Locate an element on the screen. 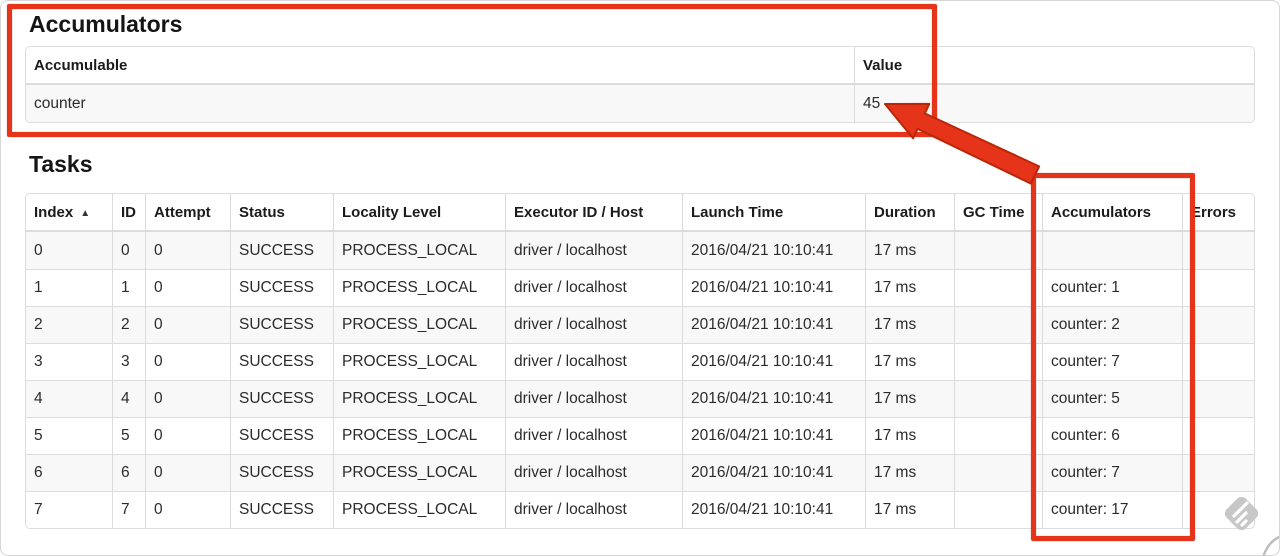 This screenshot has width=1280, height=556. cell-id: 6 is located at coordinates (128, 472).